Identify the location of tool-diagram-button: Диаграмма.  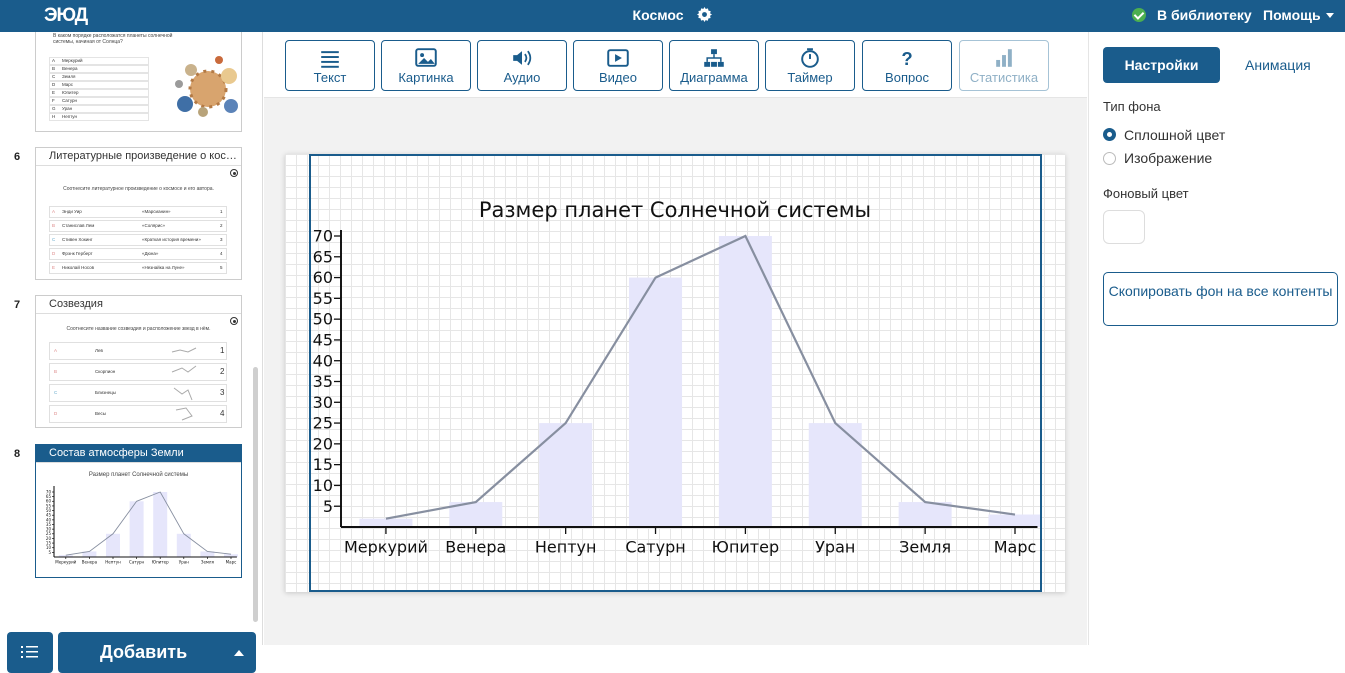
(714, 65).